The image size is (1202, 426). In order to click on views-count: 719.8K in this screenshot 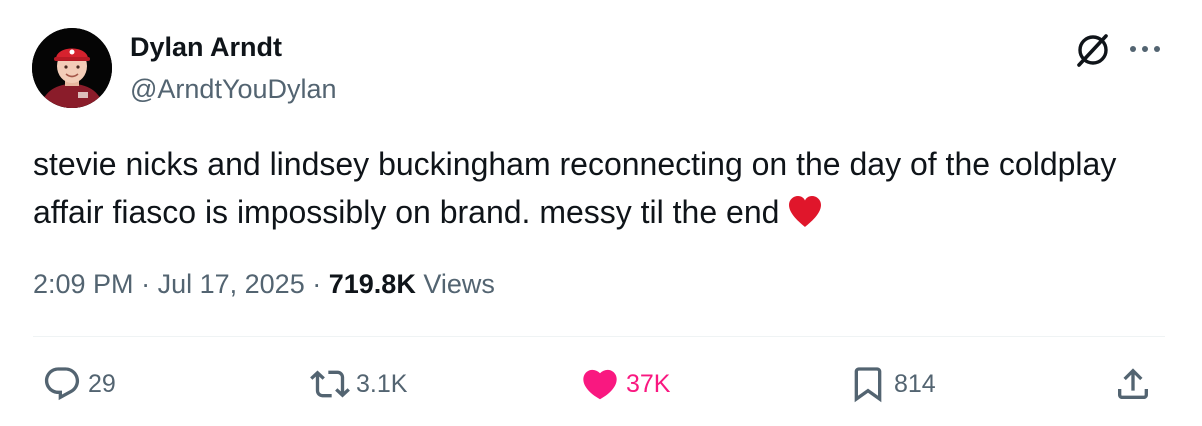, I will do `click(372, 284)`.